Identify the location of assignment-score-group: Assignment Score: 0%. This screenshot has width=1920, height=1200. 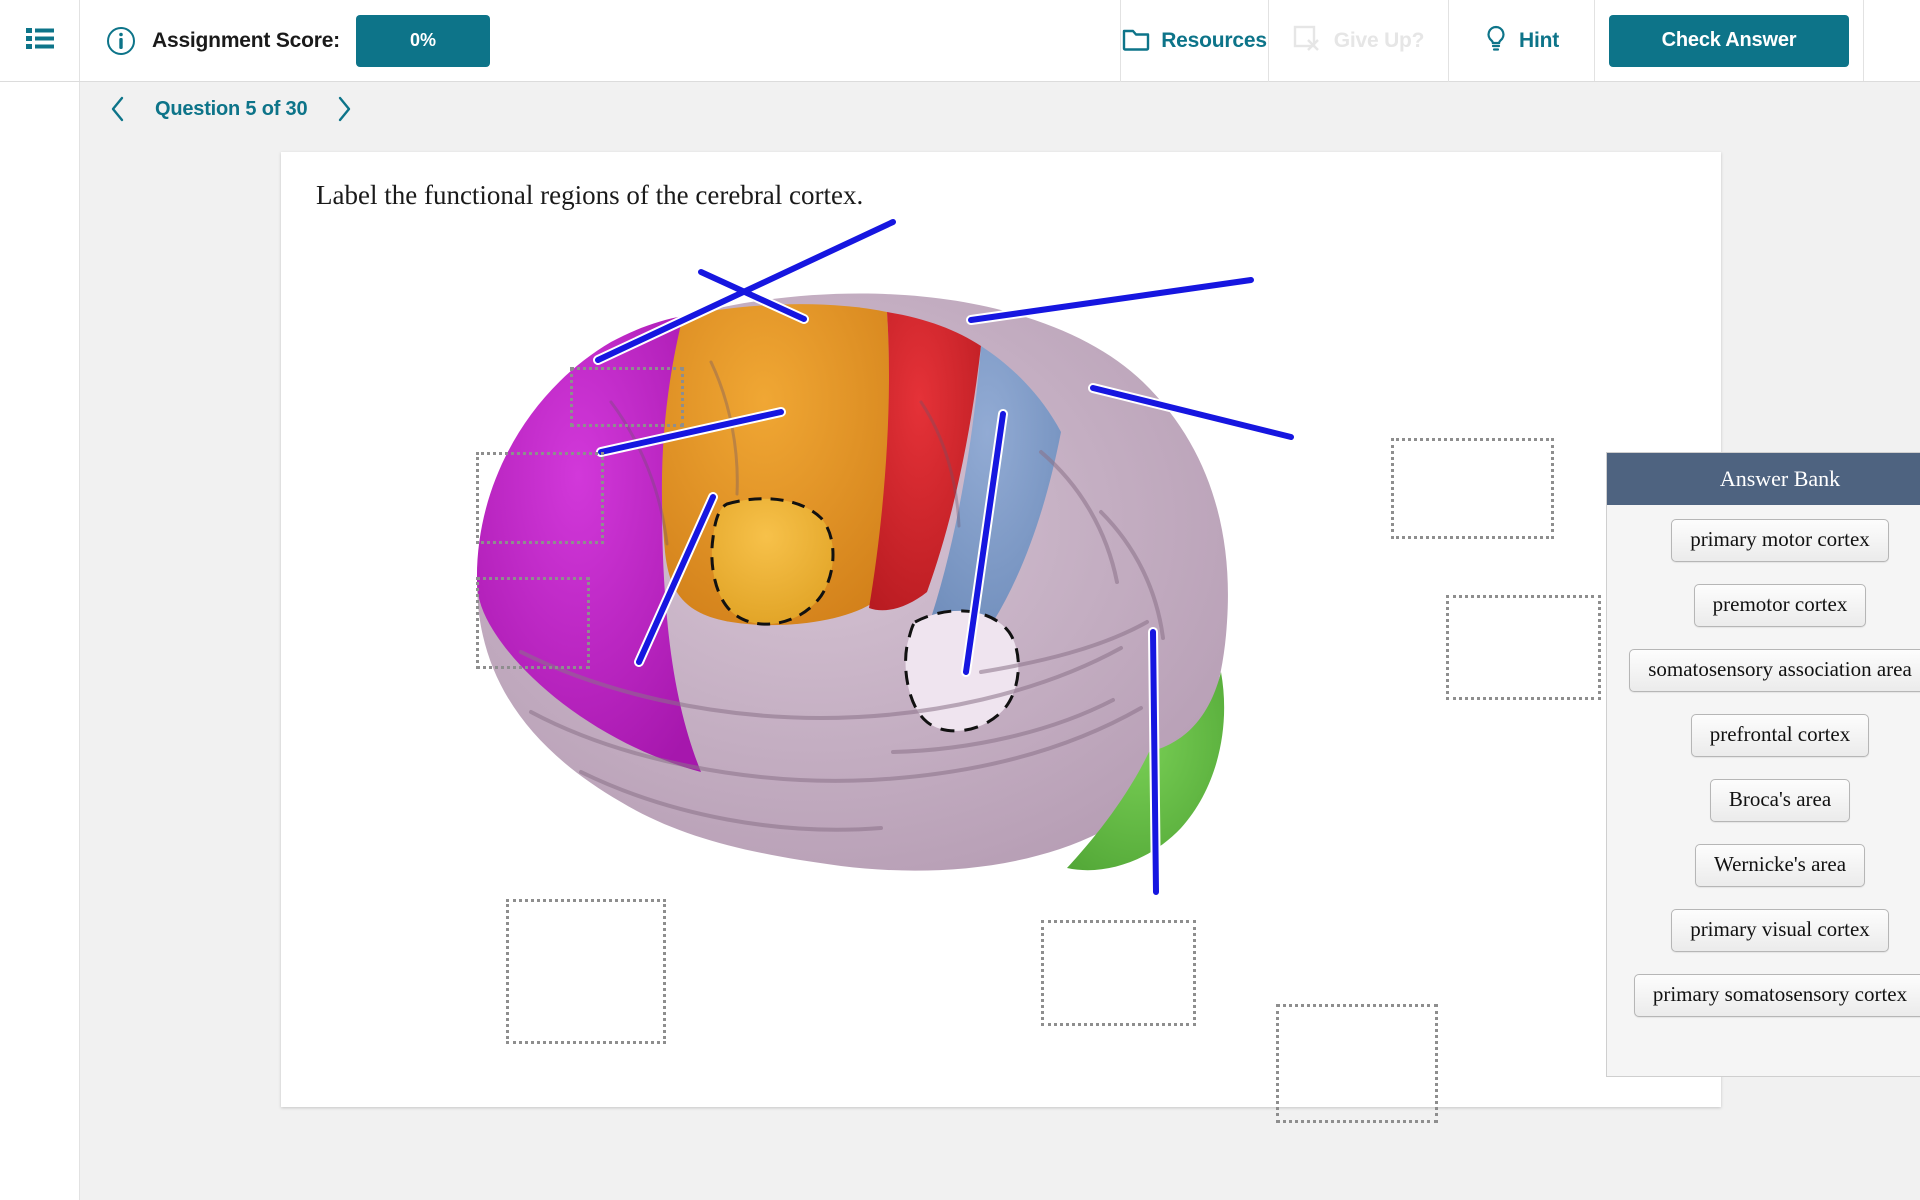
(285, 40).